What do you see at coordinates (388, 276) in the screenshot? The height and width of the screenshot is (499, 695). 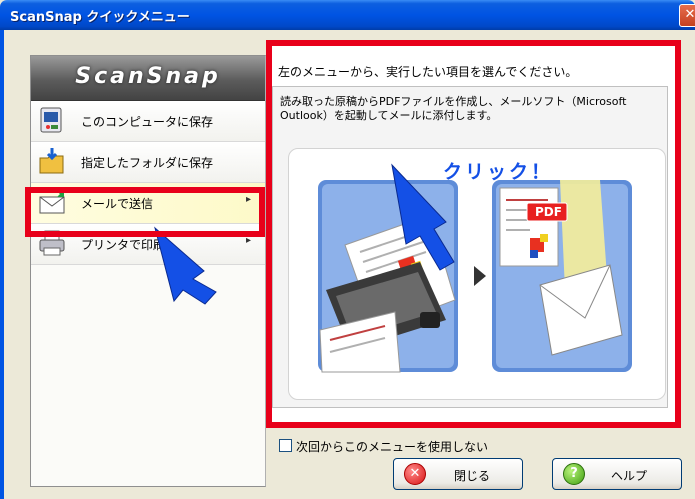 I see `scanner-illustration` at bounding box center [388, 276].